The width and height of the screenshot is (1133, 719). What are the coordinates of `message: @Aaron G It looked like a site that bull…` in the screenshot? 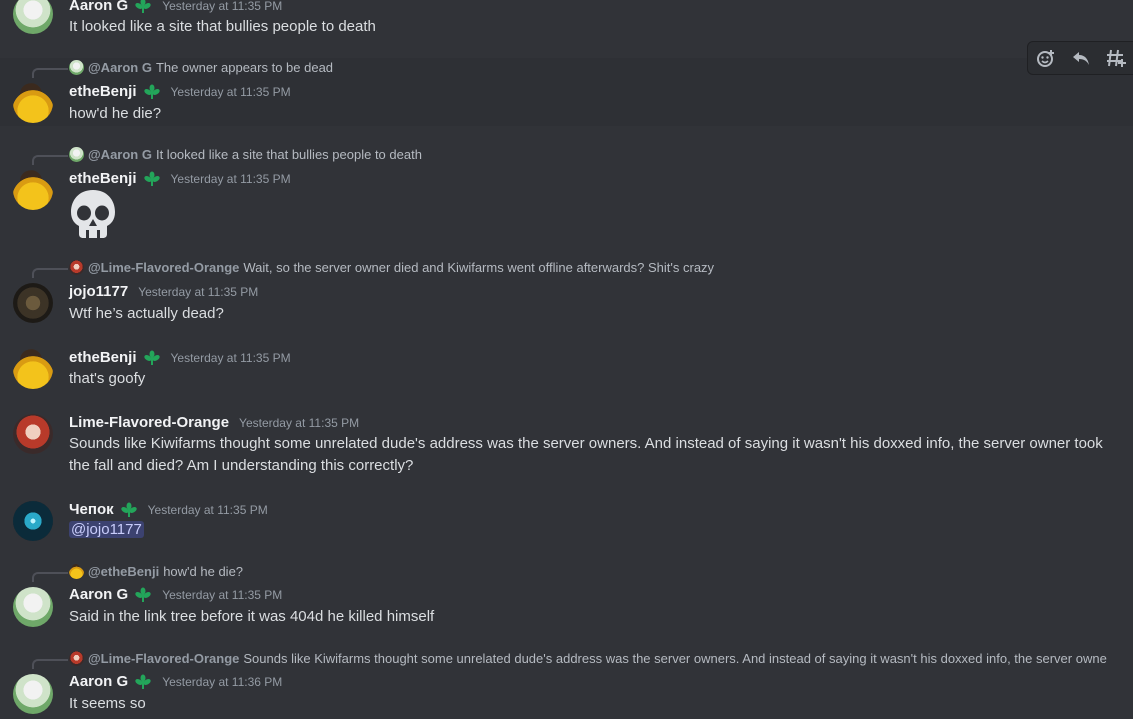 It's located at (566, 195).